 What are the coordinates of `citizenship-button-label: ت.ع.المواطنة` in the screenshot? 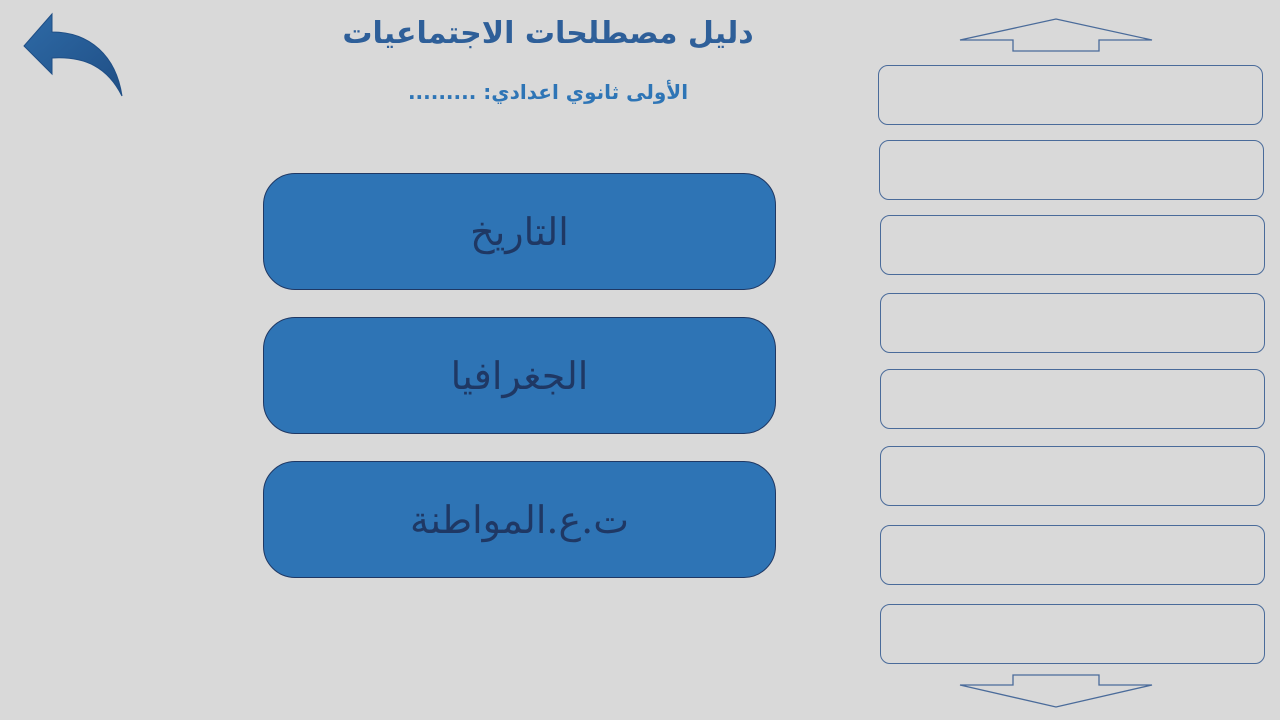 It's located at (519, 519).